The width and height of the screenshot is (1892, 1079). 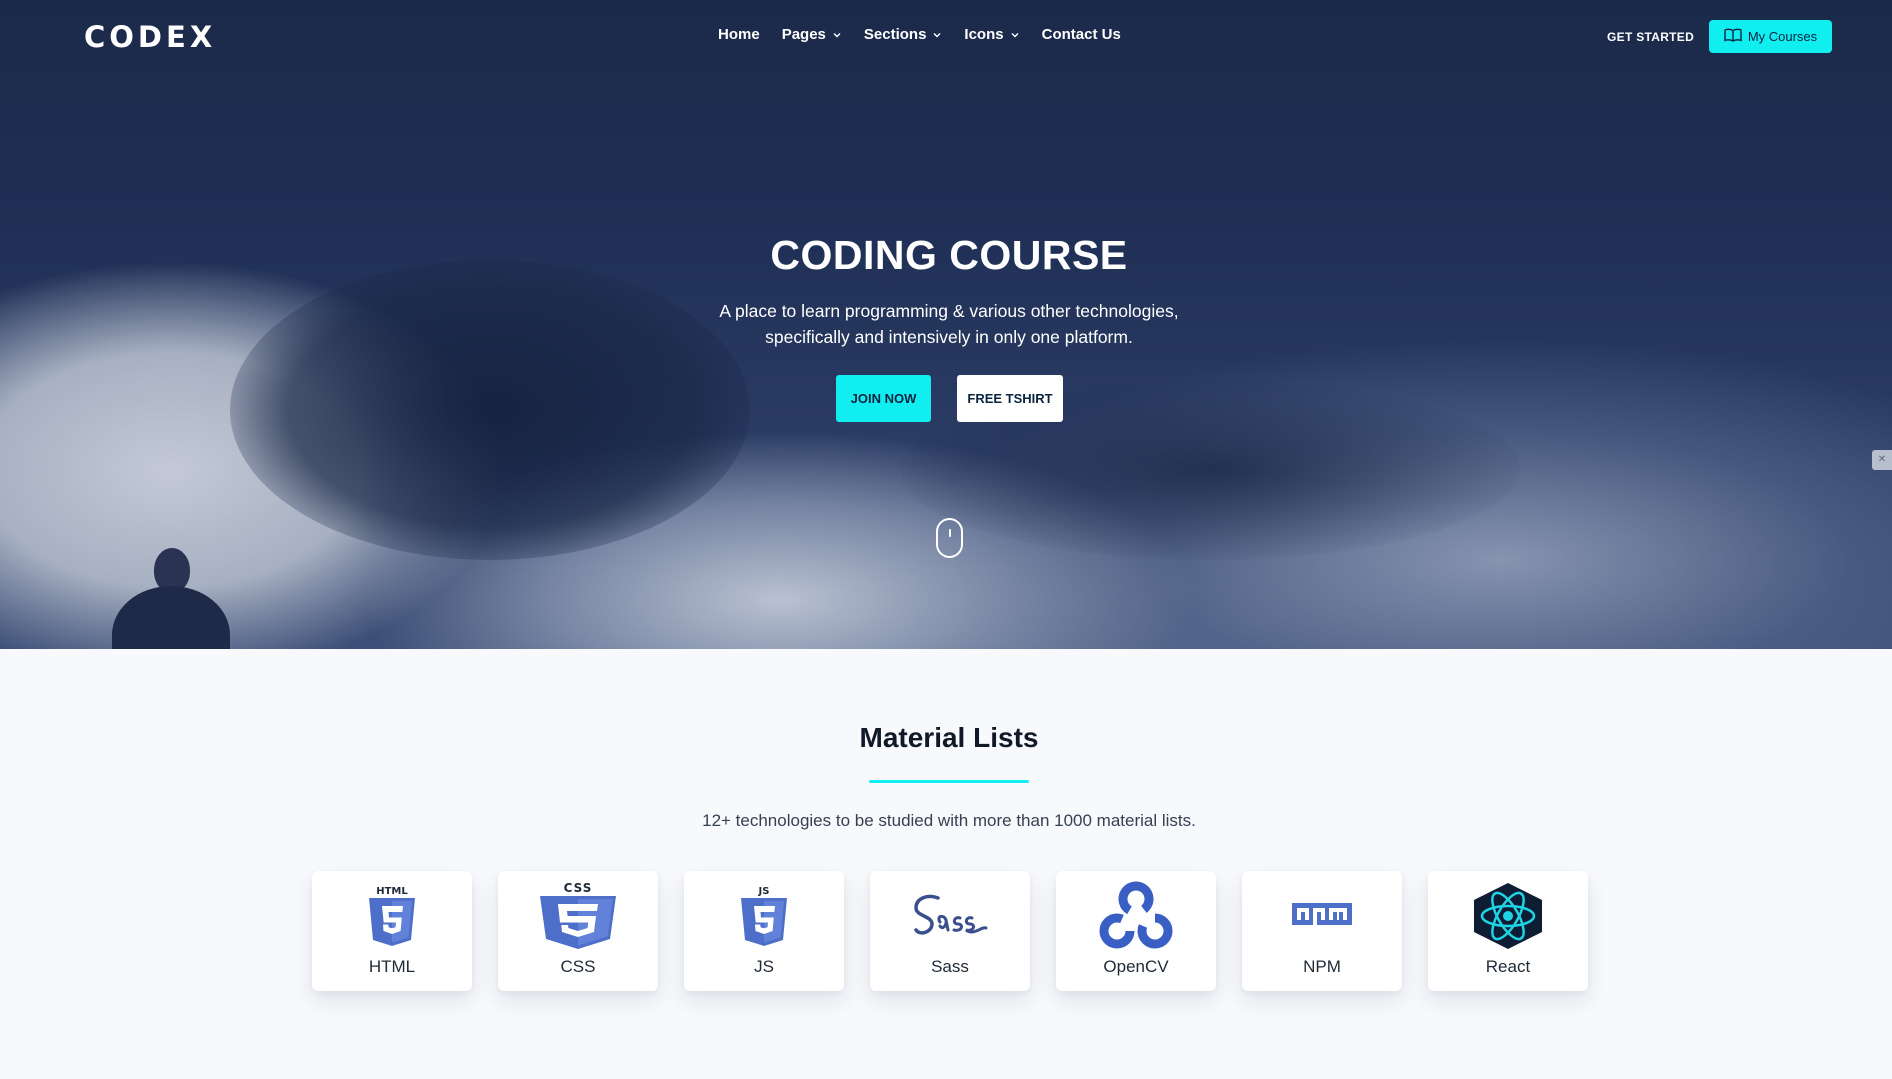 I want to click on section-title: Material Lists, so click(x=949, y=737).